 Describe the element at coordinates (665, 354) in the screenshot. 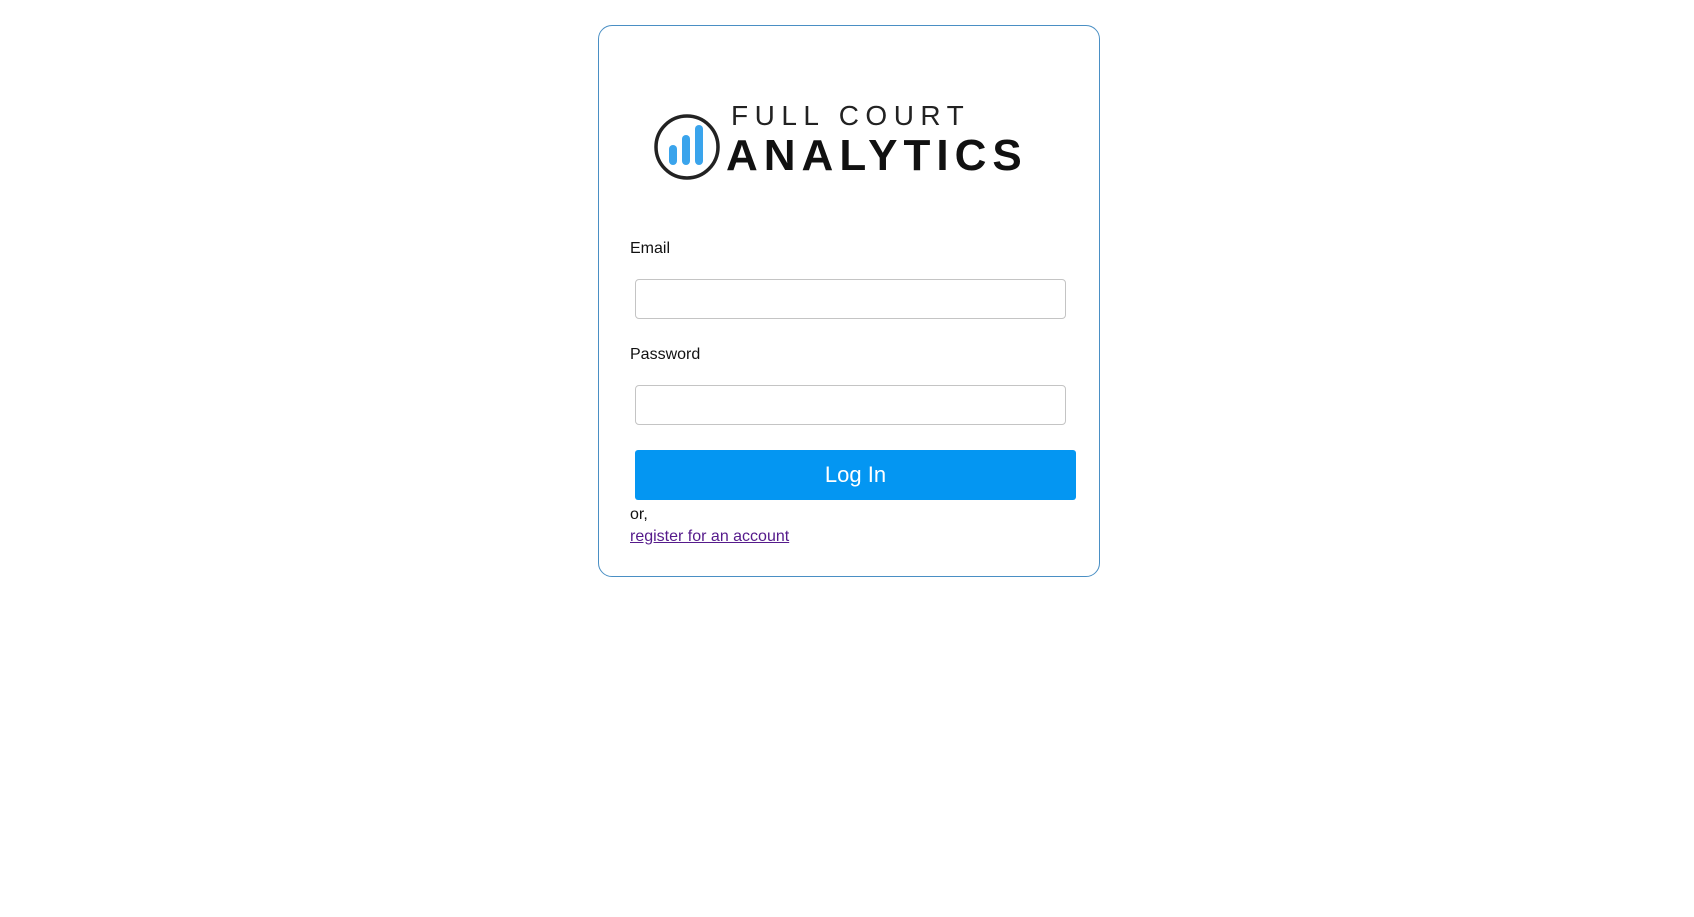

I see `password-label: Password` at that location.